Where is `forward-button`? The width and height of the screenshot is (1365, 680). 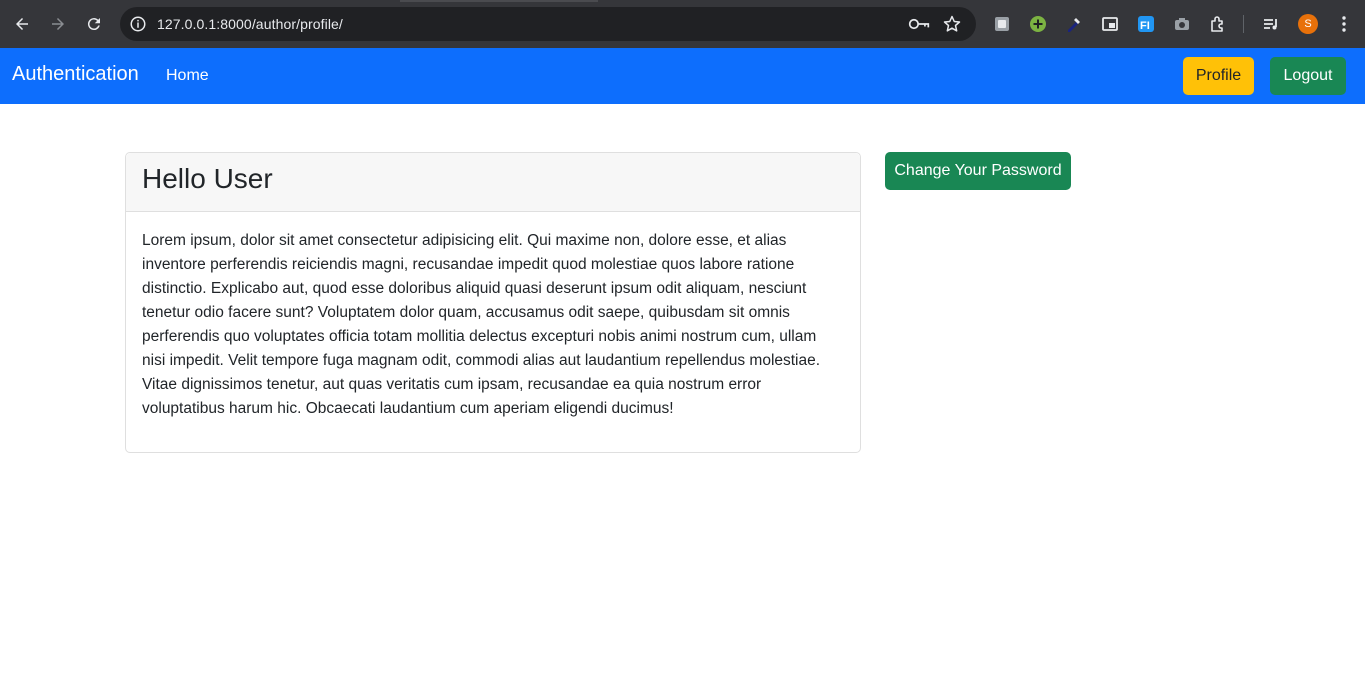 forward-button is located at coordinates (58, 24).